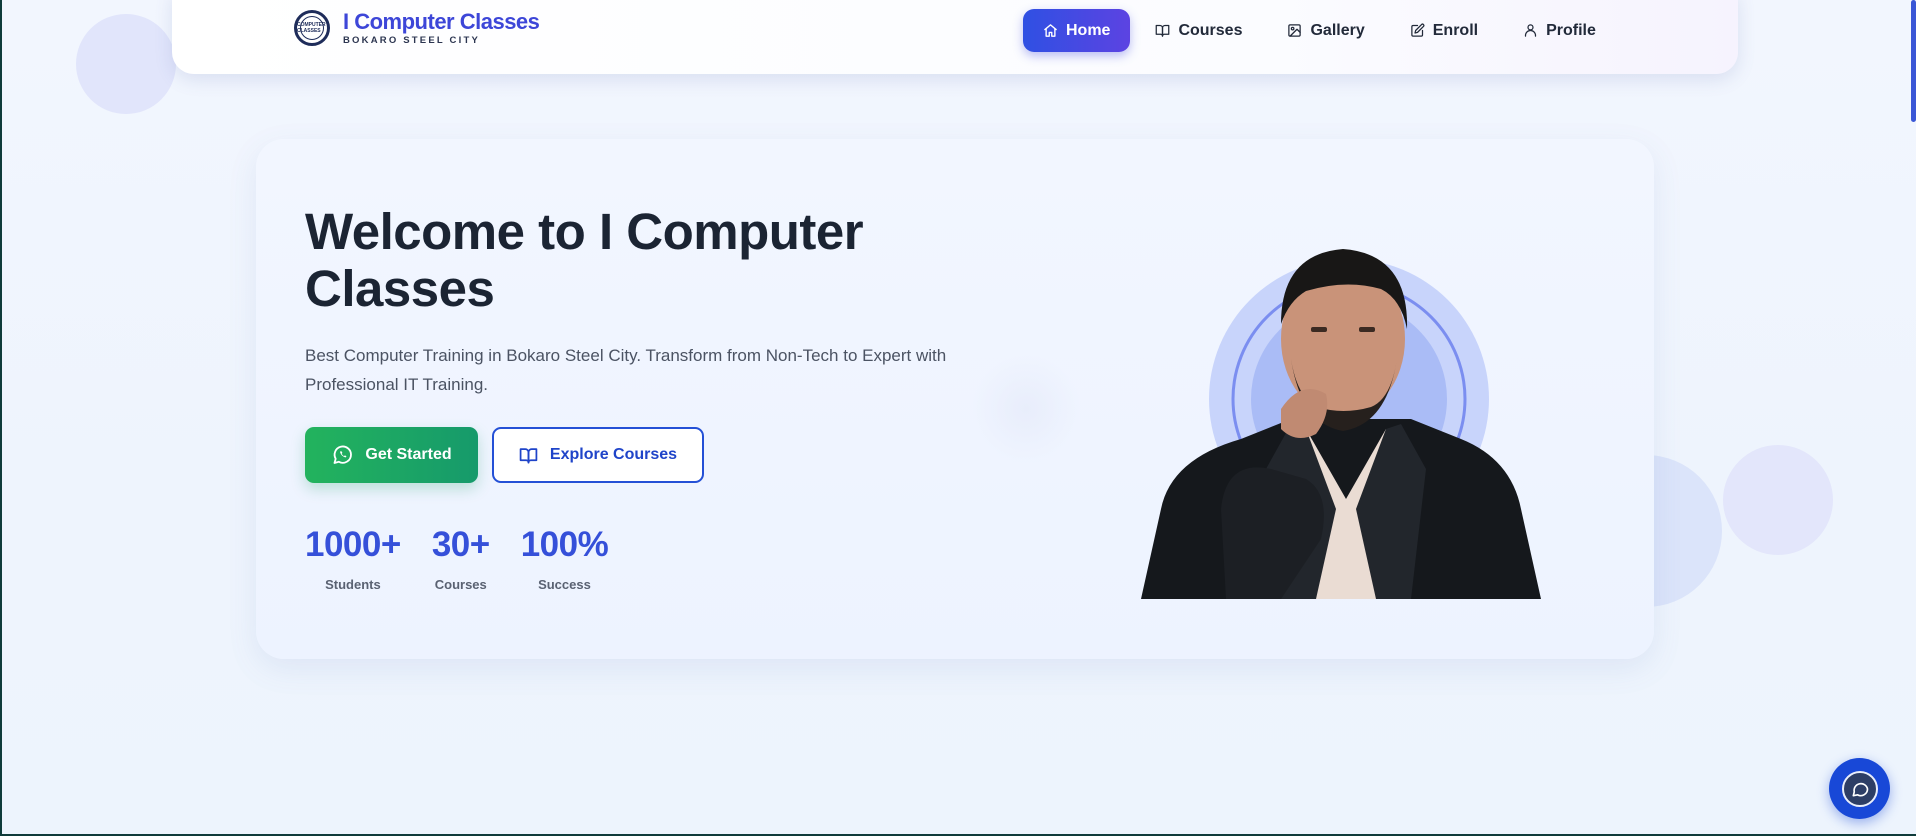 The image size is (1916, 836). I want to click on logo-text: COMPUTER CLASSES, so click(311, 28).